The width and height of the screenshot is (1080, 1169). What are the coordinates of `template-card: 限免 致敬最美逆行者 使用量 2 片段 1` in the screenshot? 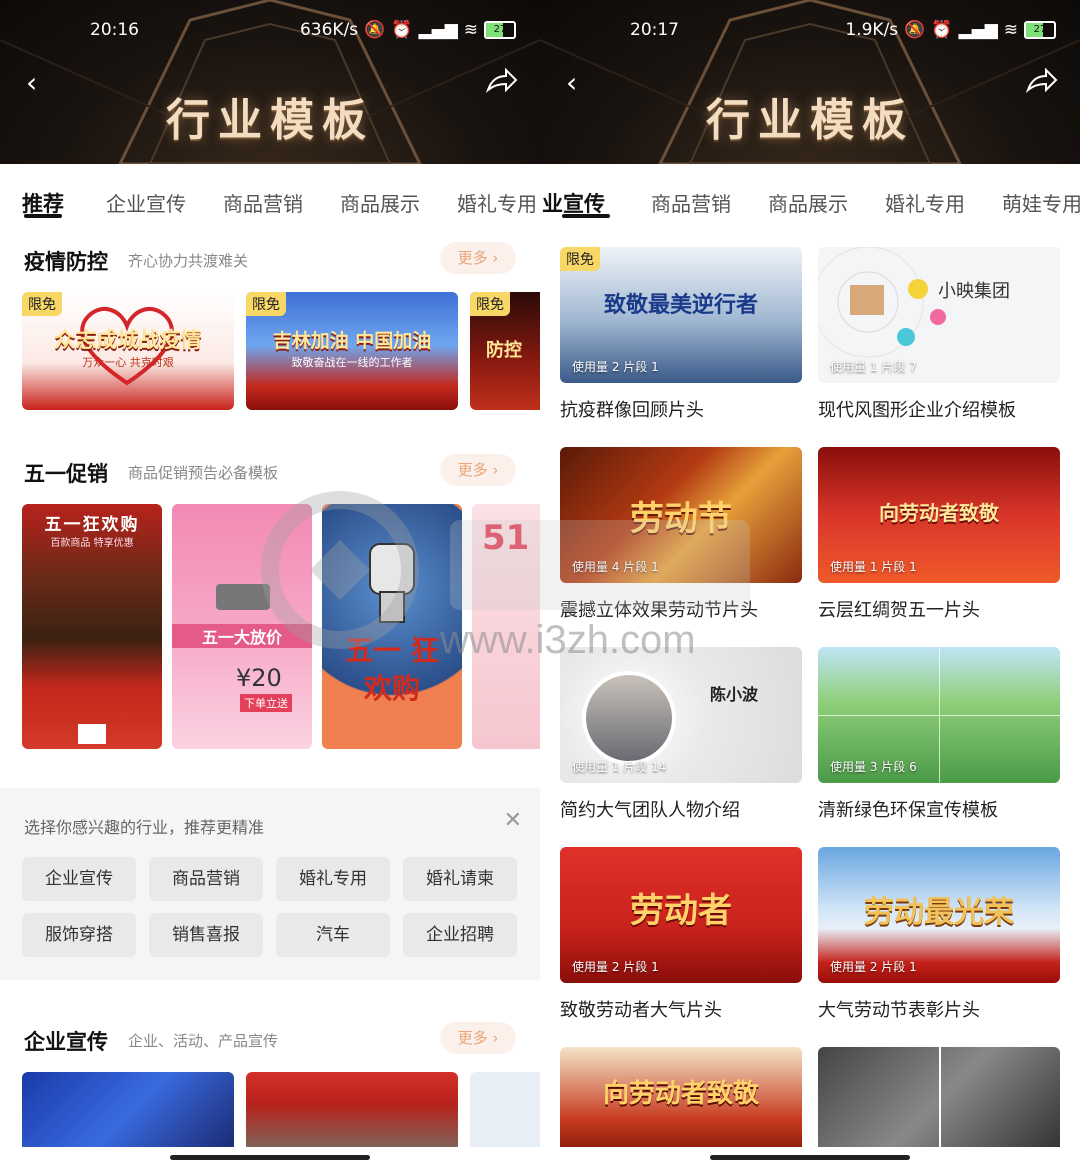 It's located at (681, 315).